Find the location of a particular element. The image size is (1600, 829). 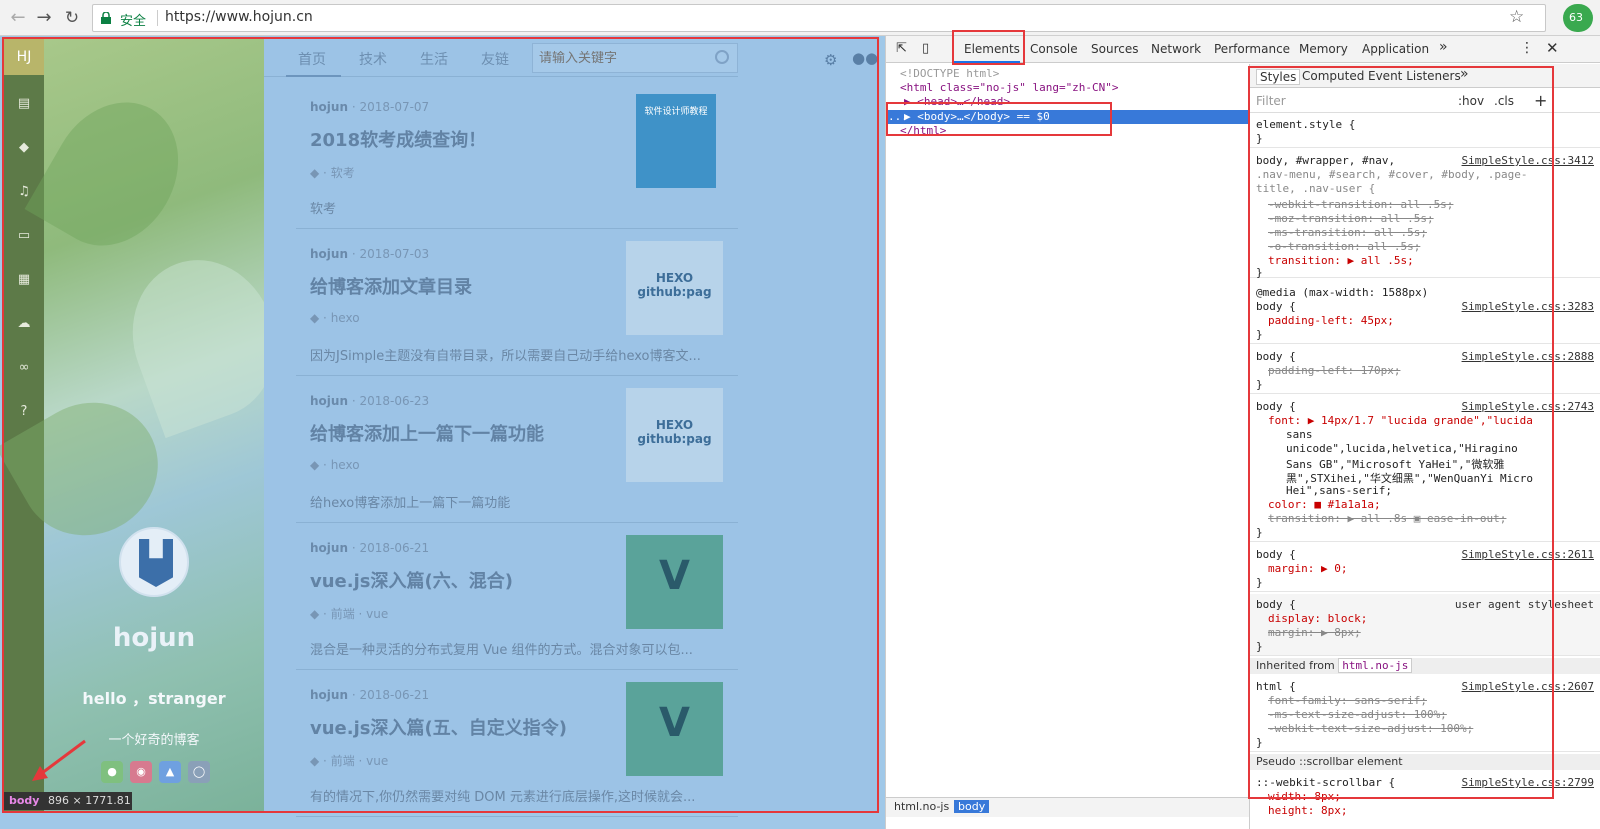

browser-toolbar: ← → ↻ 安全 https://www.hojun.cn ☆ 63 is located at coordinates (800, 18).